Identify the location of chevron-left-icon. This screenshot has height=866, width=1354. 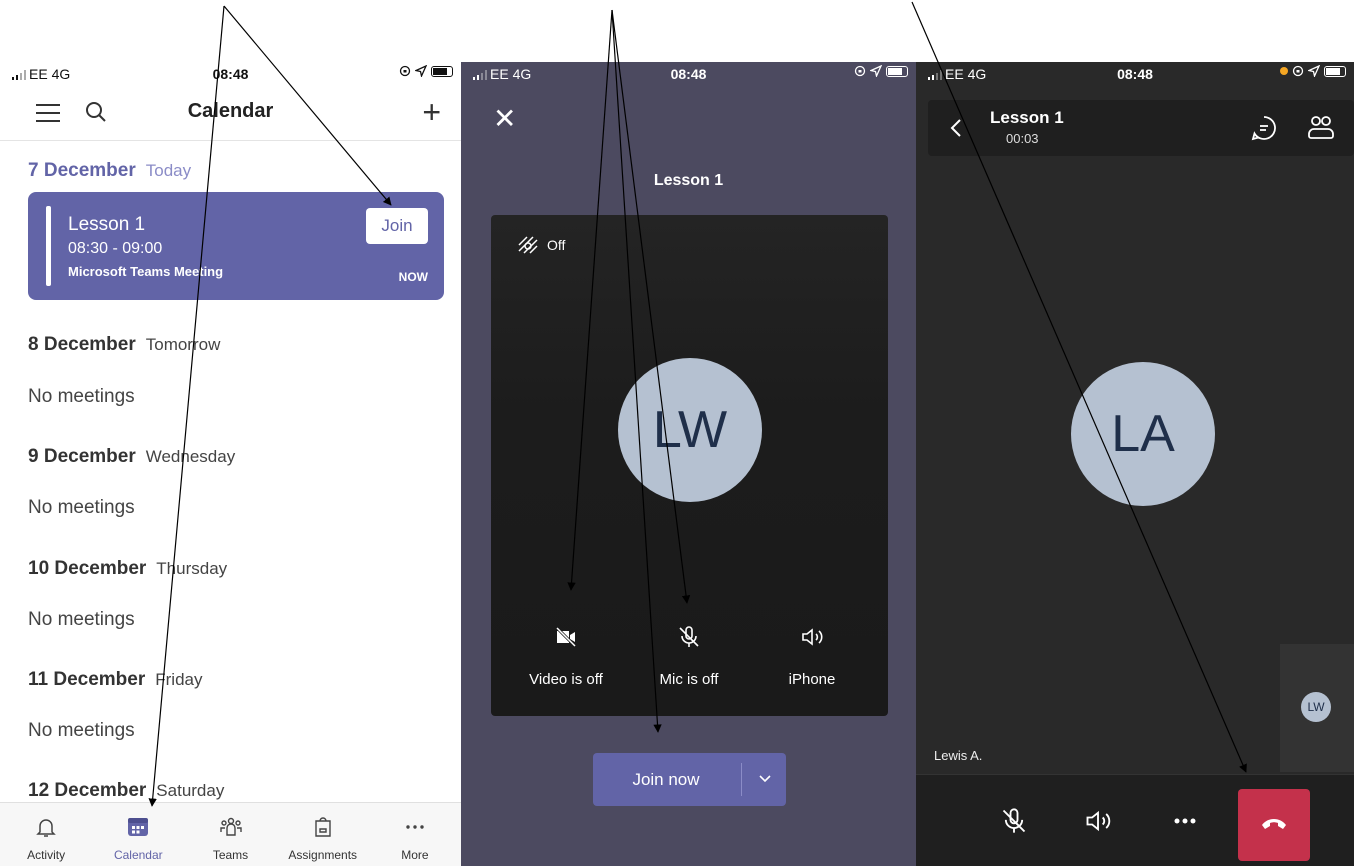
(956, 128).